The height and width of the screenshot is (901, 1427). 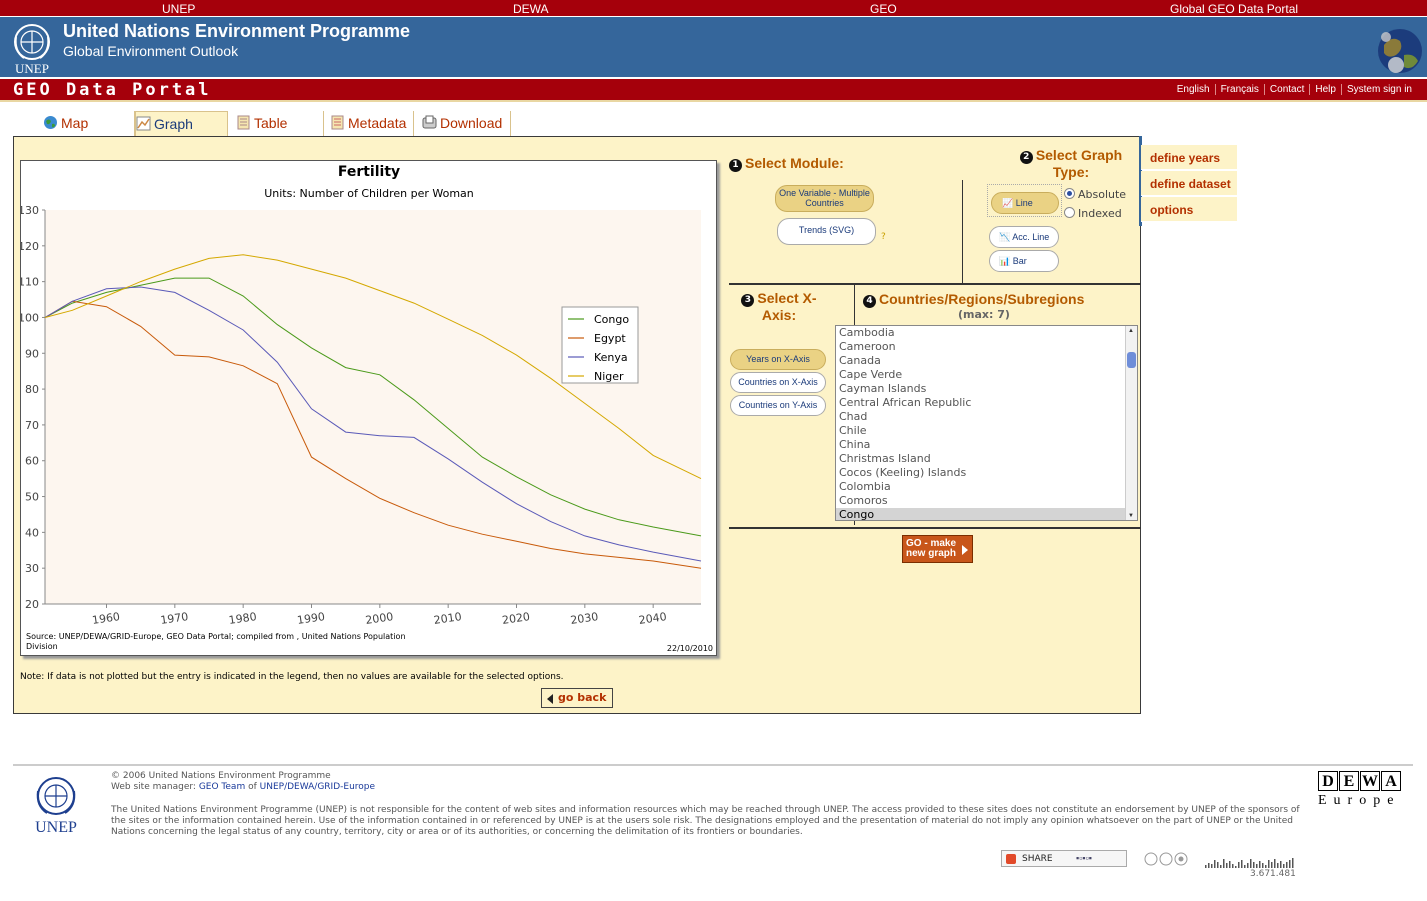 What do you see at coordinates (778, 382) in the screenshot?
I see `x-axis-countries-button: Countries on X-Axis` at bounding box center [778, 382].